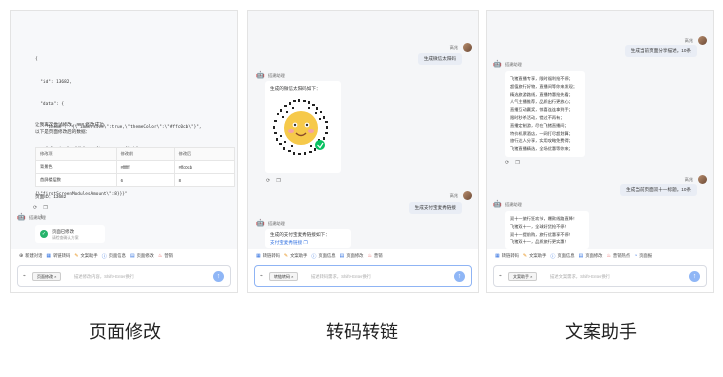  I want to click on mode-chip: 文案助手 ×, so click(523, 276).